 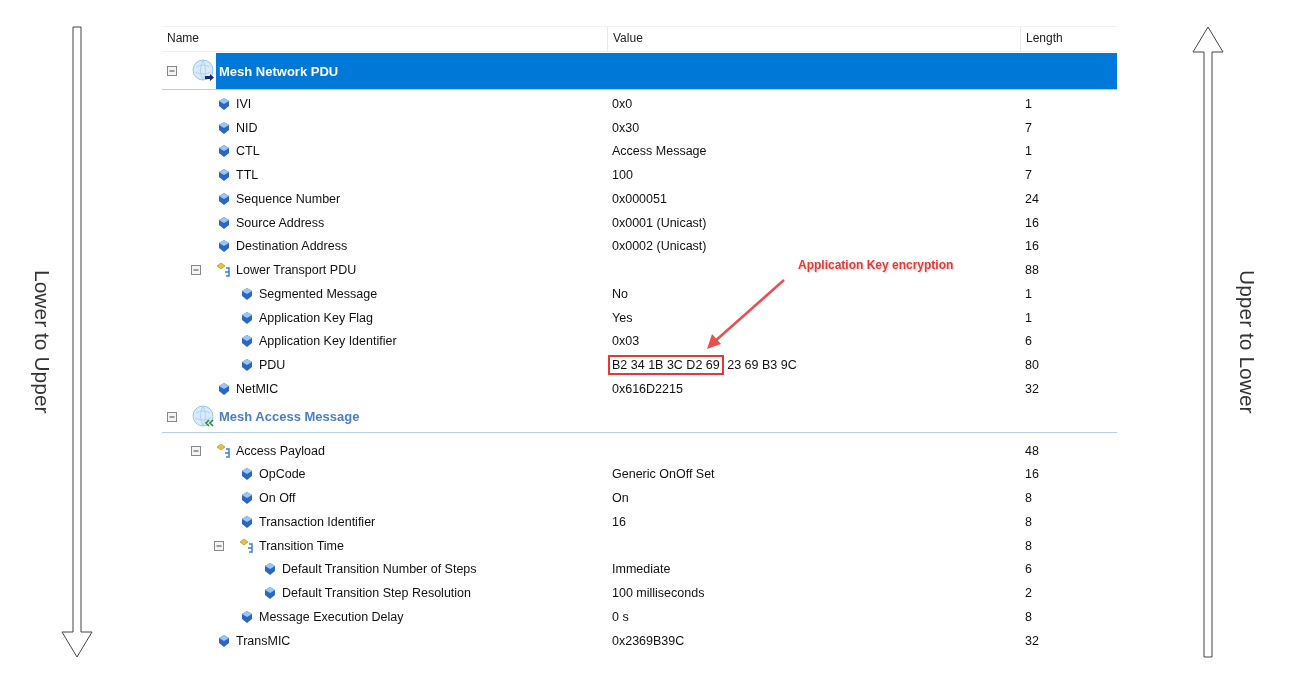 What do you see at coordinates (626, 341) in the screenshot?
I see `field-value: 0x03` at bounding box center [626, 341].